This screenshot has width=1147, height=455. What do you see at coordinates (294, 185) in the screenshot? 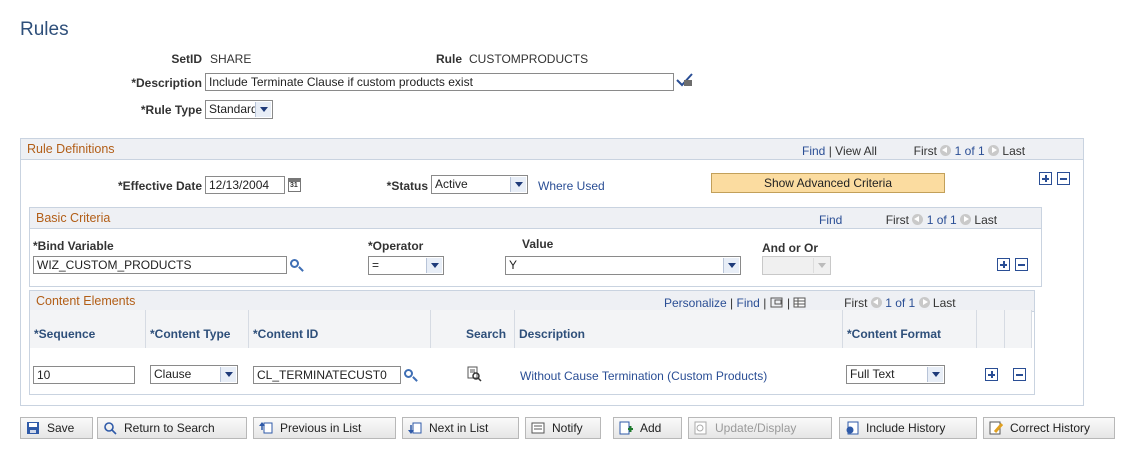
I see `calendar-icon` at bounding box center [294, 185].